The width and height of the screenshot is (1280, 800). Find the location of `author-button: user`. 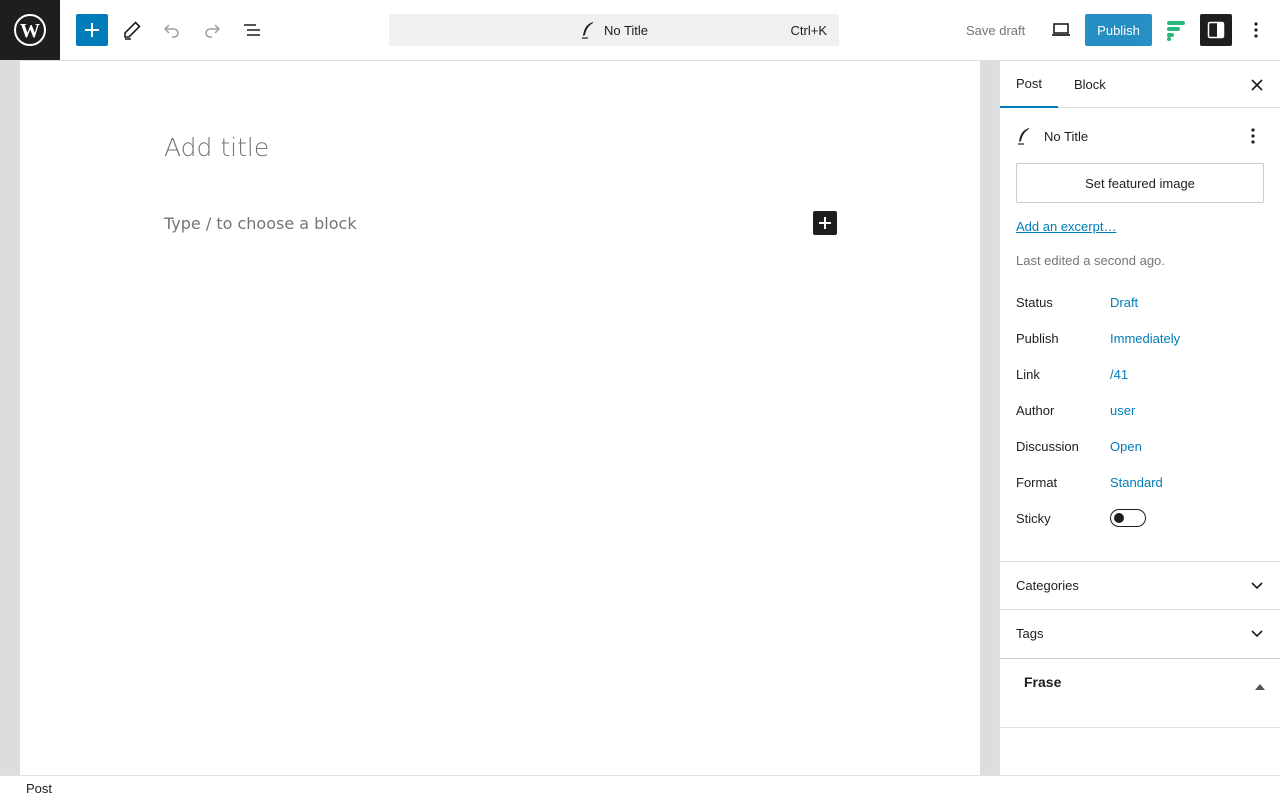

author-button: user is located at coordinates (1122, 410).